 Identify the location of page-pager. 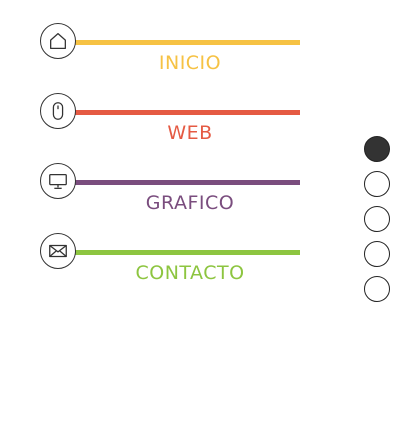
(378, 223).